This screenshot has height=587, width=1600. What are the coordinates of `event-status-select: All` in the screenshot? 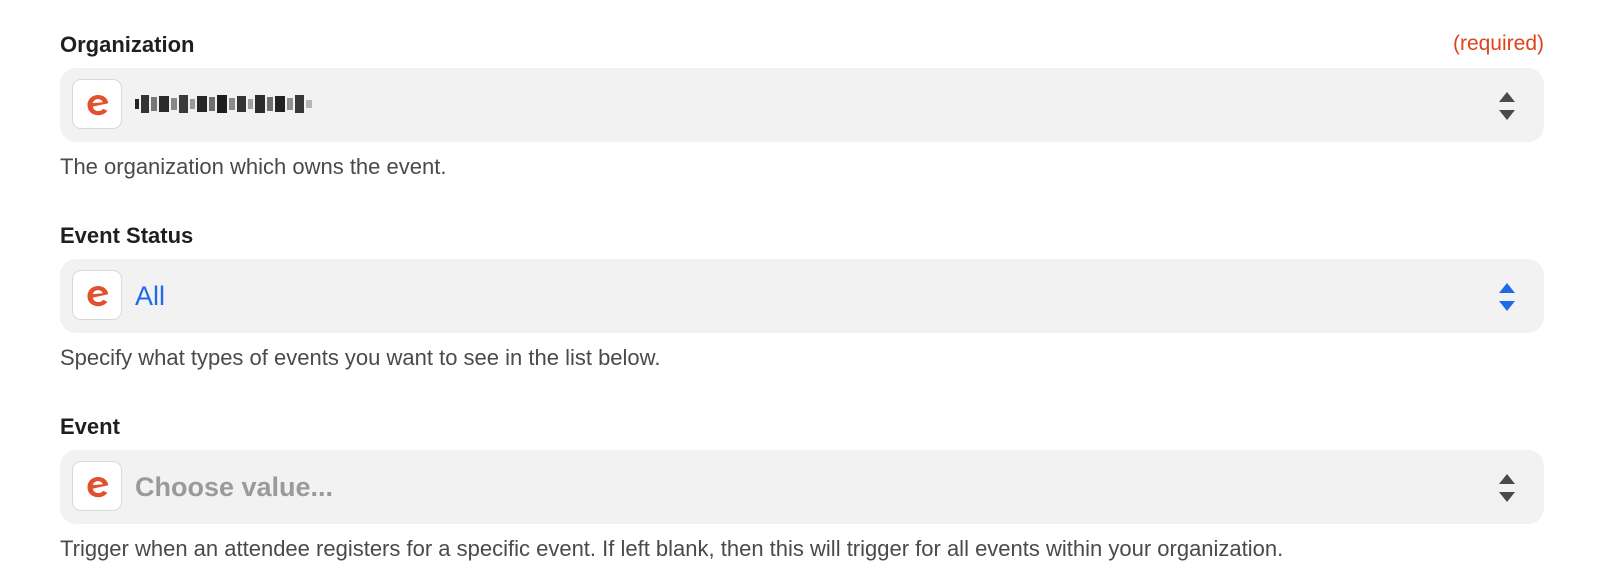 It's located at (802, 296).